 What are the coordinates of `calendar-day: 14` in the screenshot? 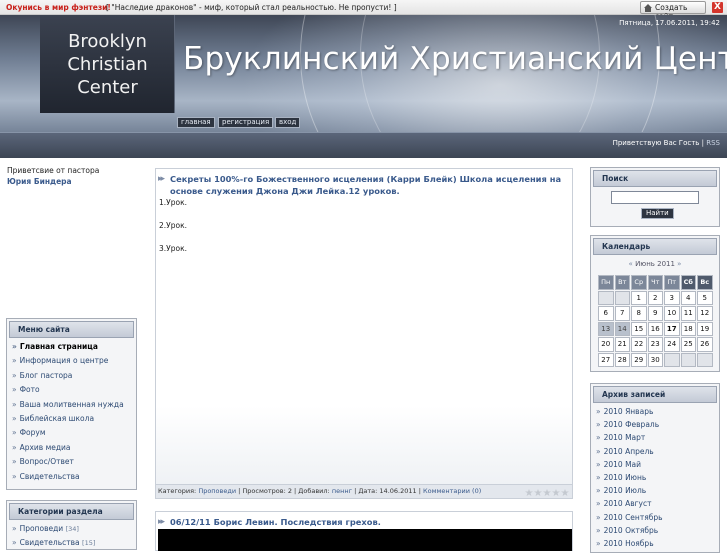 It's located at (622, 328).